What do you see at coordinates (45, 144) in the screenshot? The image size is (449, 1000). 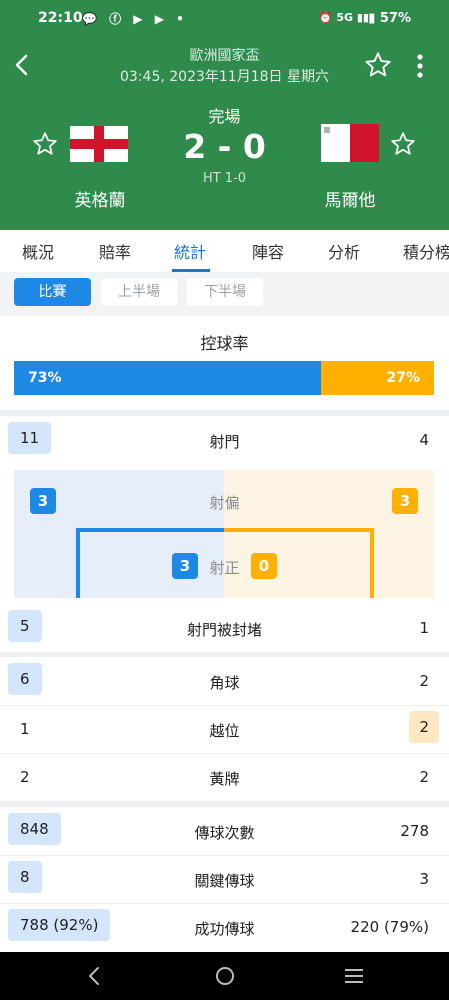 I see `home-favorite-star-icon` at bounding box center [45, 144].